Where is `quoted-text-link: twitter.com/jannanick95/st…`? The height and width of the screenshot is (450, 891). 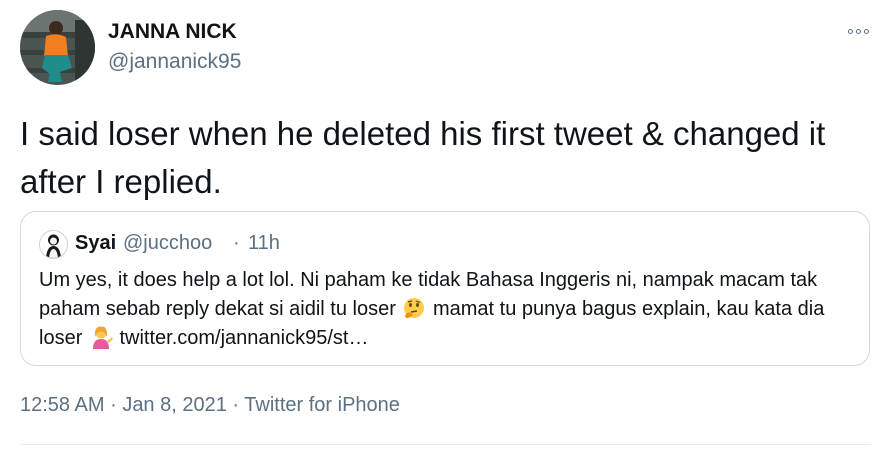
quoted-text-link: twitter.com/jannanick95/st… is located at coordinates (241, 338).